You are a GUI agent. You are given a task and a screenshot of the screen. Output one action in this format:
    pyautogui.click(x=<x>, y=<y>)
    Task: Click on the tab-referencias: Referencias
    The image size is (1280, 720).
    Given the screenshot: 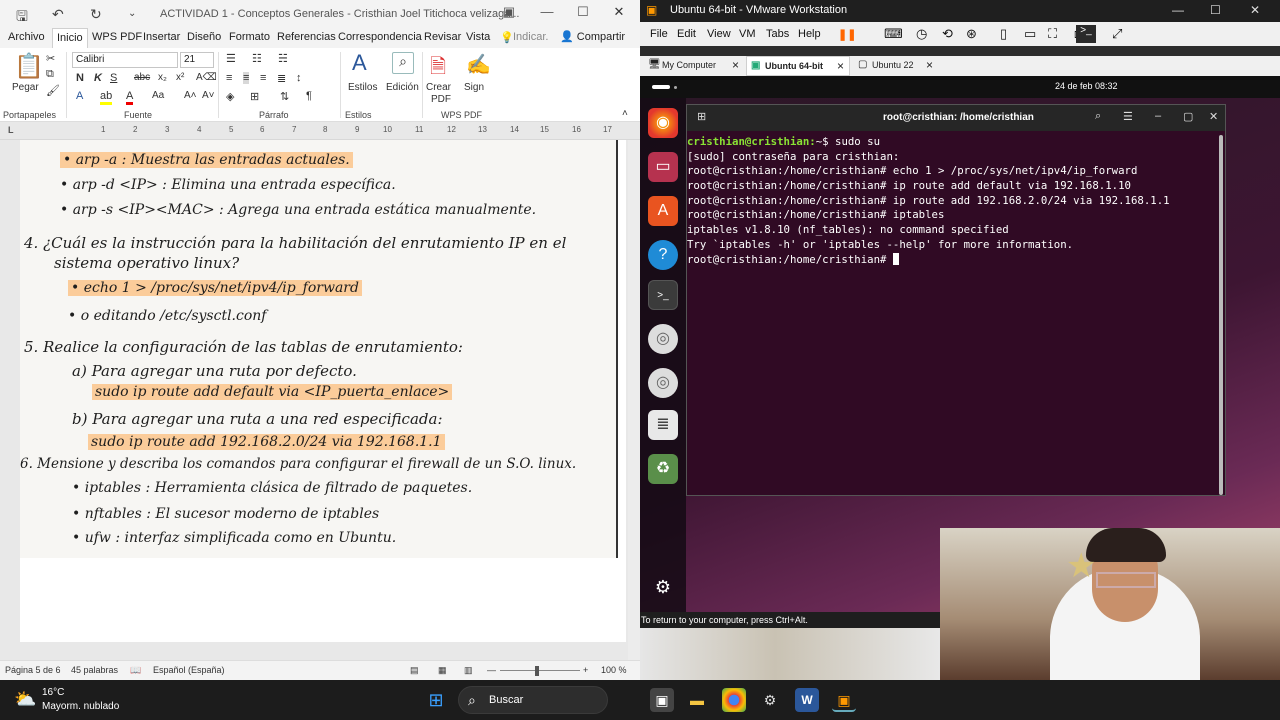 What is the action you would take?
    pyautogui.click(x=306, y=37)
    